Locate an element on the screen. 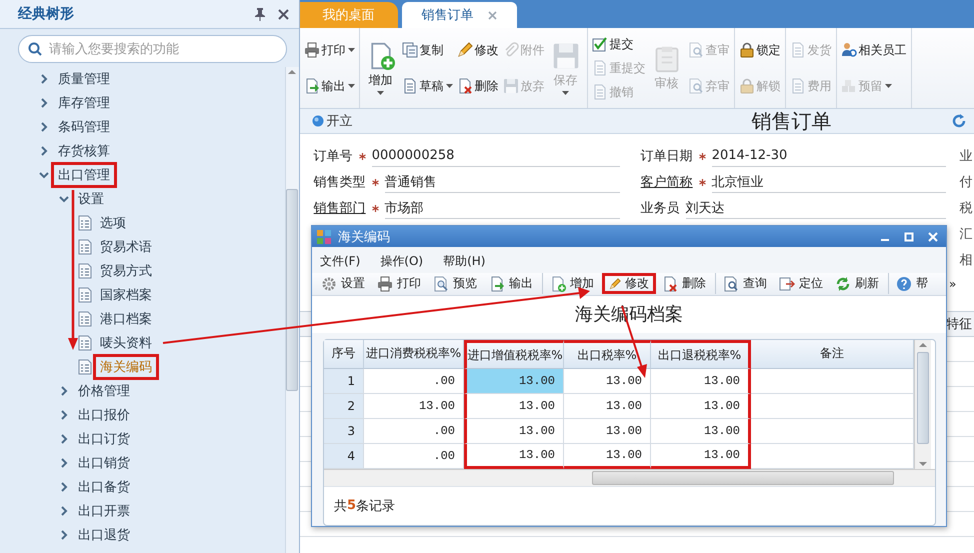 The width and height of the screenshot is (974, 553). toolbar-button: 预览 is located at coordinates (456, 283).